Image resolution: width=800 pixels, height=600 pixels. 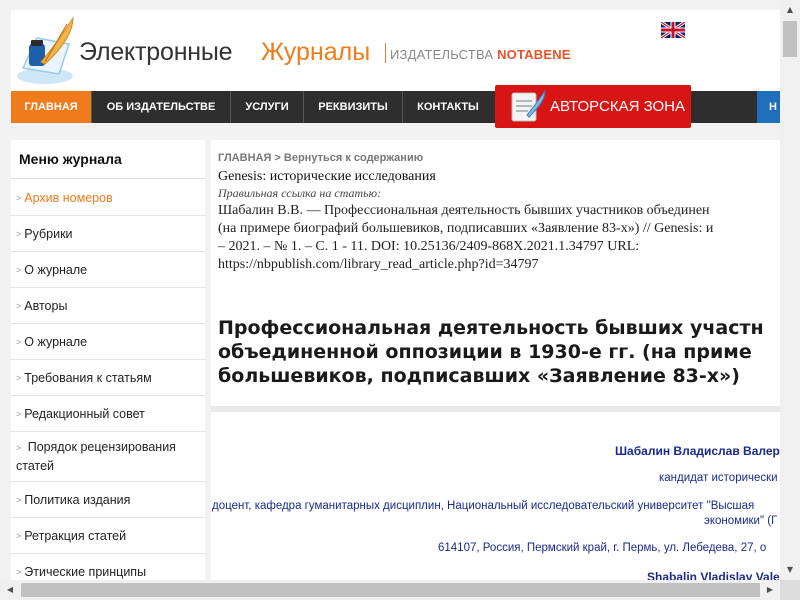 I want to click on scroll-right-arrow-icon: ▶, so click(x=770, y=590).